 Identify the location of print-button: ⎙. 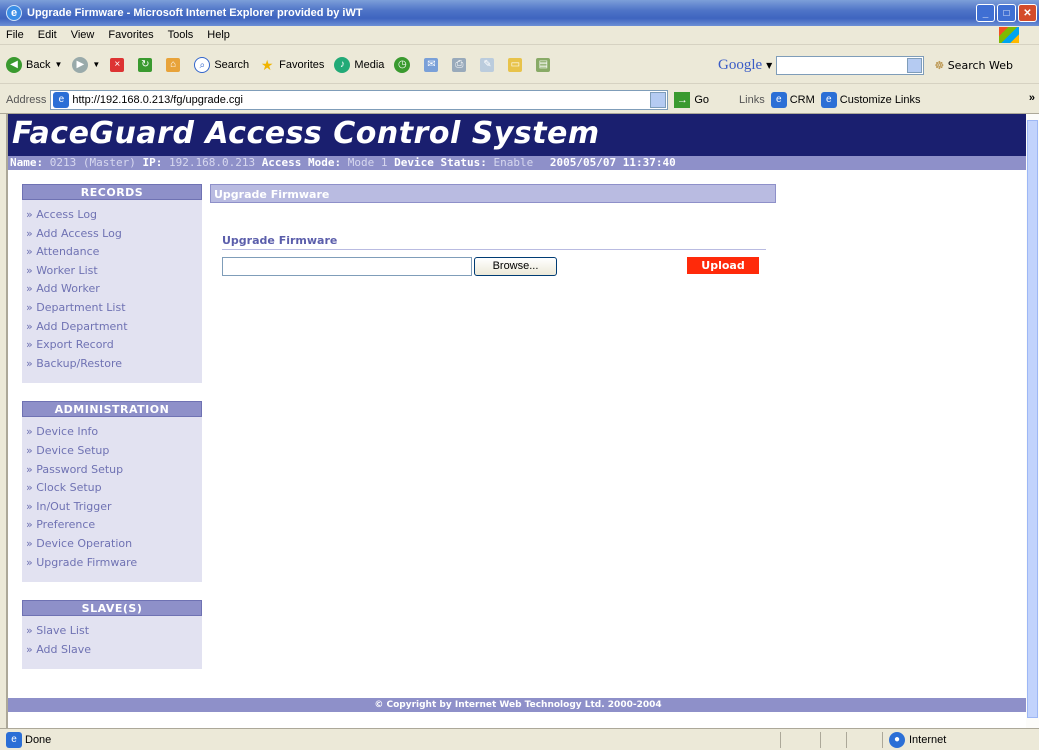
(461, 64).